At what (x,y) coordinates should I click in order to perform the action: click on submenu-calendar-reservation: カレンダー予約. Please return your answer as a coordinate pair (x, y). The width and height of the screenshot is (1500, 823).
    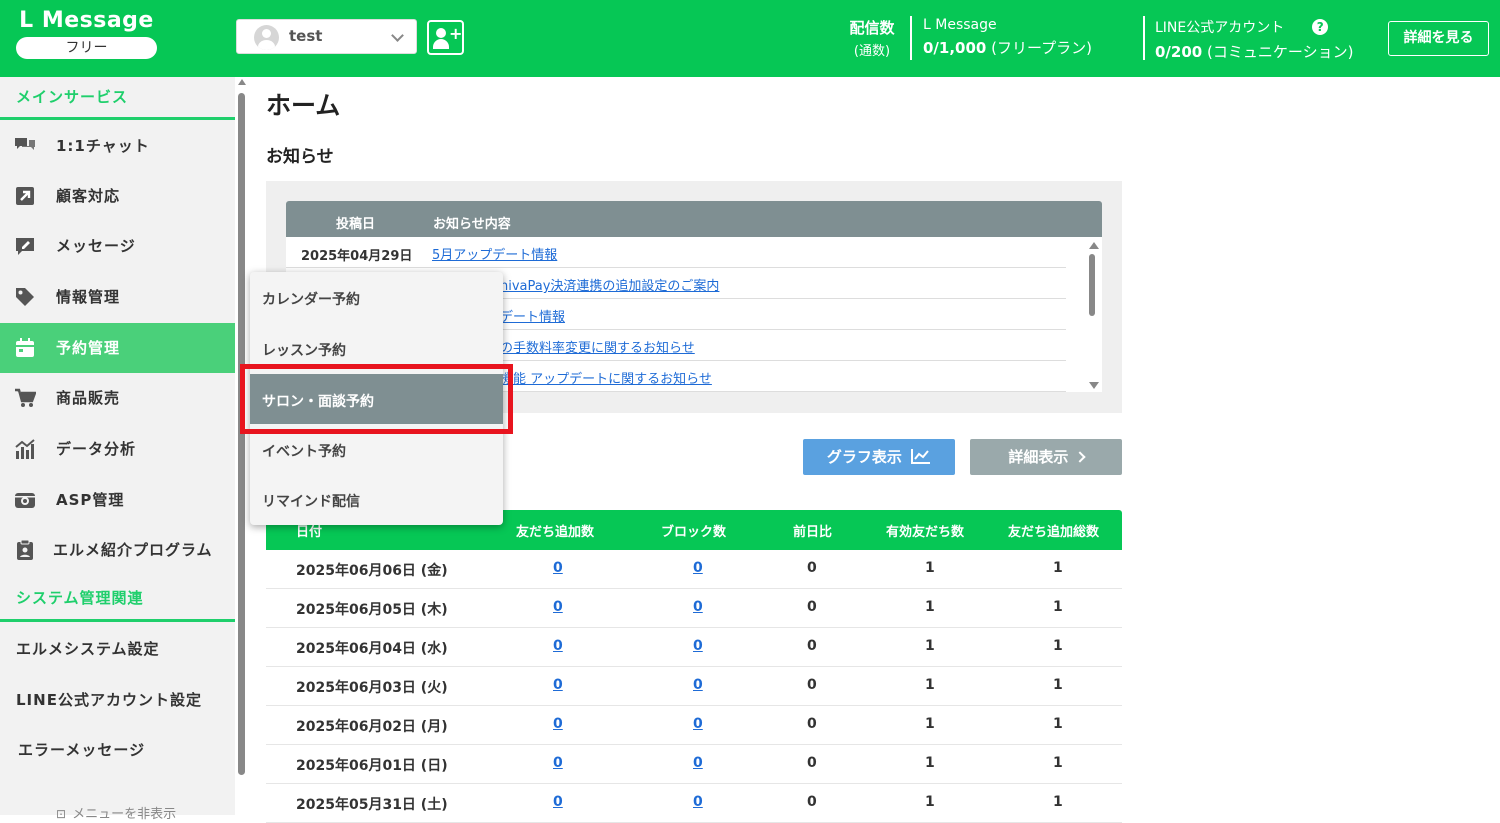
    Looking at the image, I should click on (376, 297).